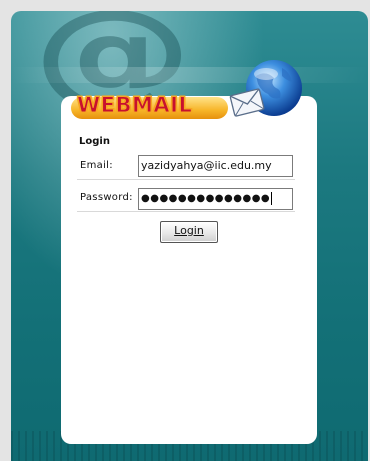 The height and width of the screenshot is (461, 370). What do you see at coordinates (189, 232) in the screenshot?
I see `login-button: Login` at bounding box center [189, 232].